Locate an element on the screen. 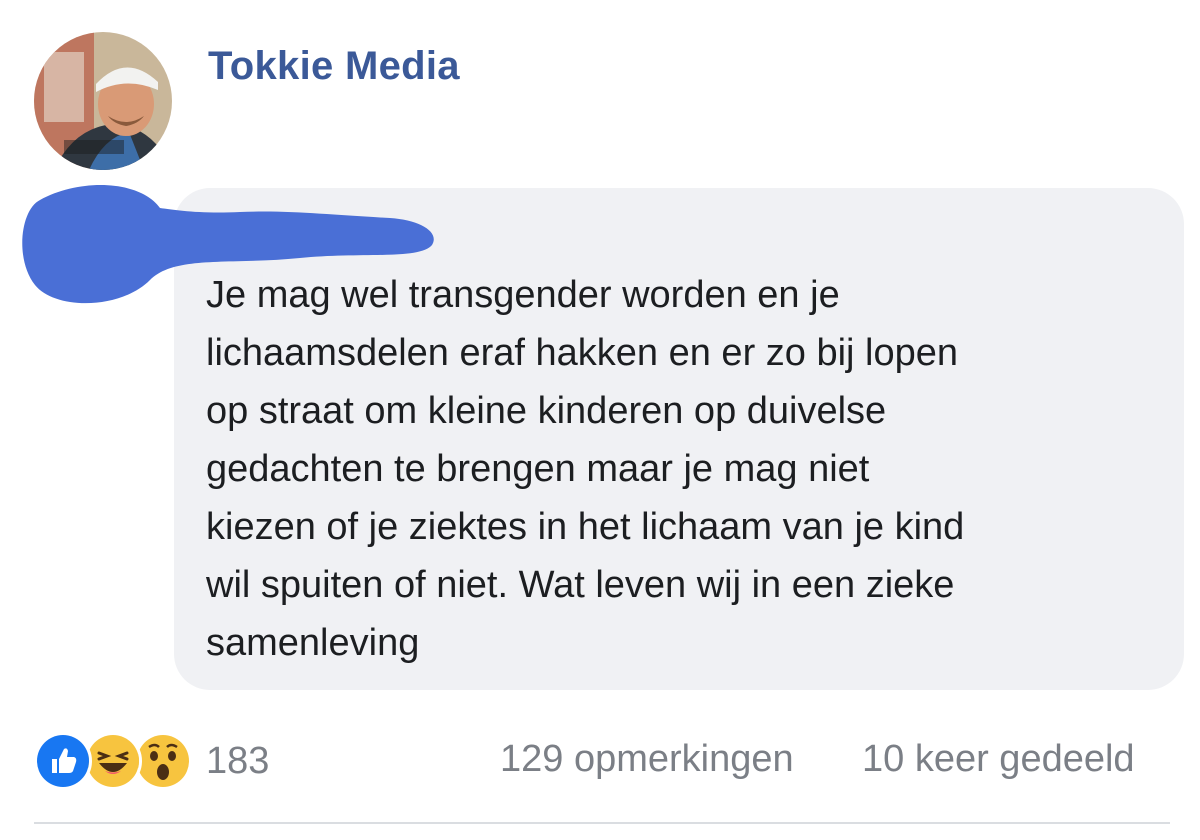  post-footer: 183 129 opmerkingen 10 keer gedeeld is located at coordinates (600, 761).